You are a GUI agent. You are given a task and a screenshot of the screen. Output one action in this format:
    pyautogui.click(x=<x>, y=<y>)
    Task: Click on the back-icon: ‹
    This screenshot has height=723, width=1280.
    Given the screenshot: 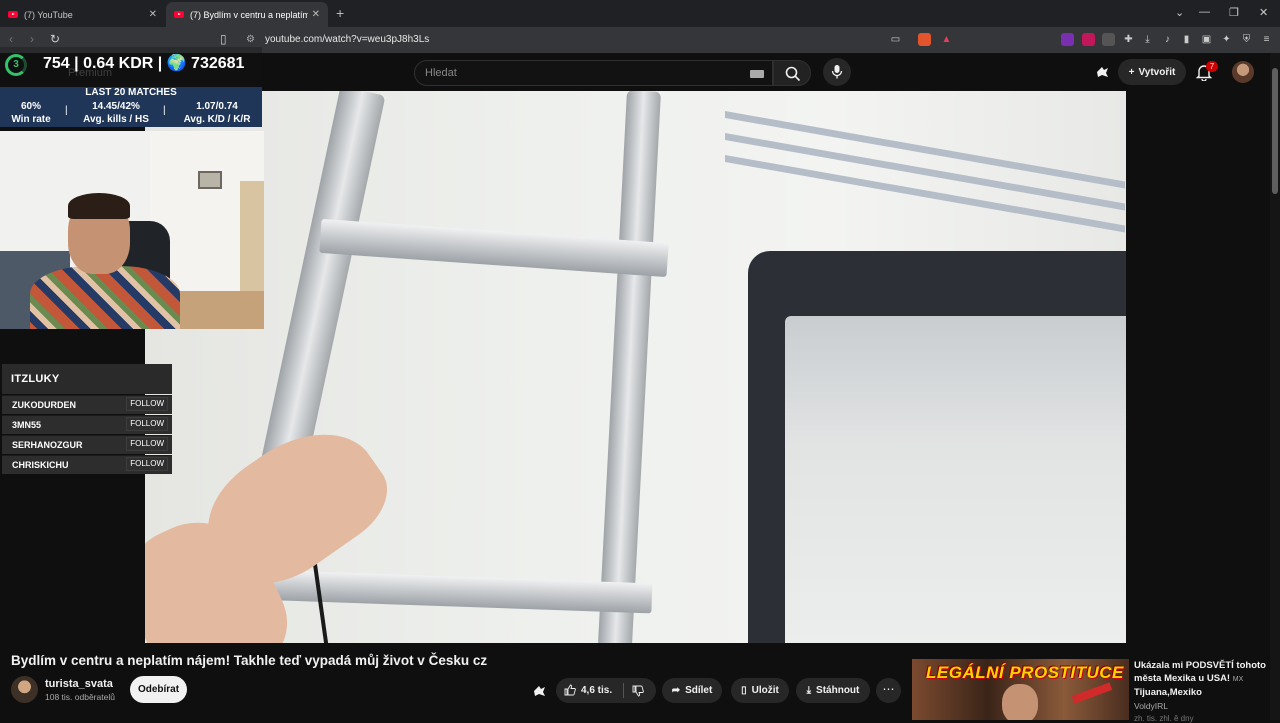 What is the action you would take?
    pyautogui.click(x=11, y=39)
    